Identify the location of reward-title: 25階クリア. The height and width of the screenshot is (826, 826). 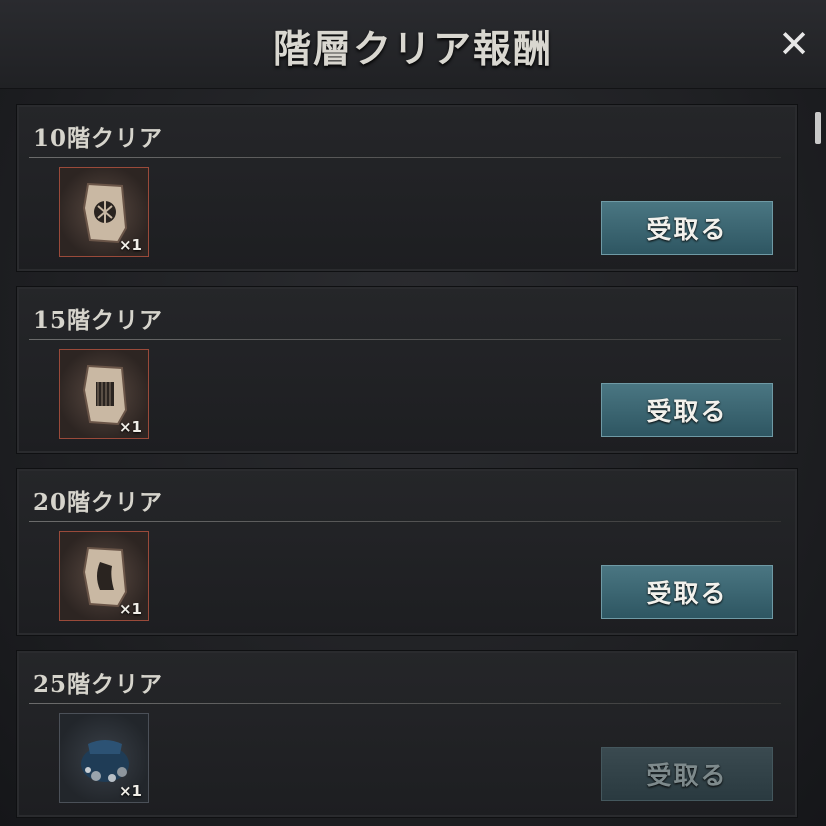
(98, 684).